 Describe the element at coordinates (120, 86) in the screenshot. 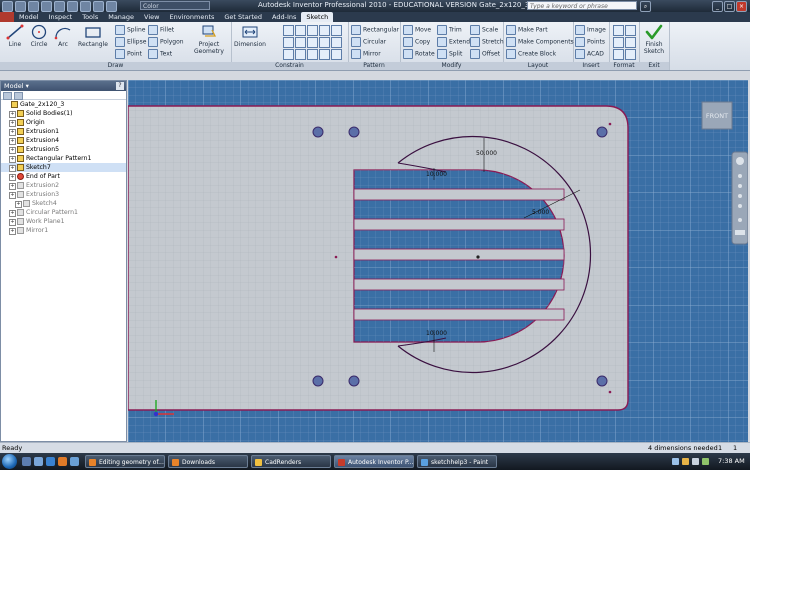

I see `browser-help-button: ?` at that location.